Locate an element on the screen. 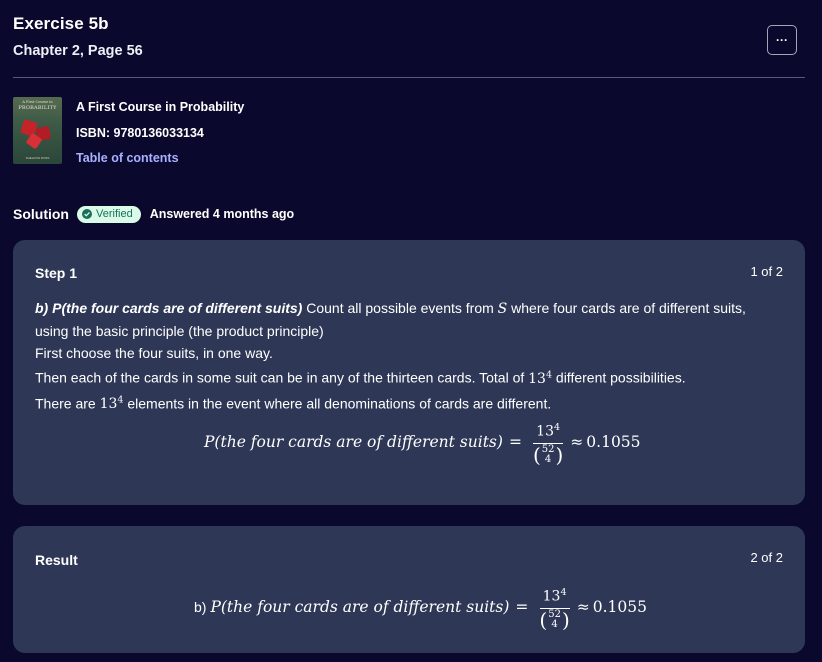 Image resolution: width=822 pixels, height=662 pixels. verified-label: Verified is located at coordinates (114, 214).